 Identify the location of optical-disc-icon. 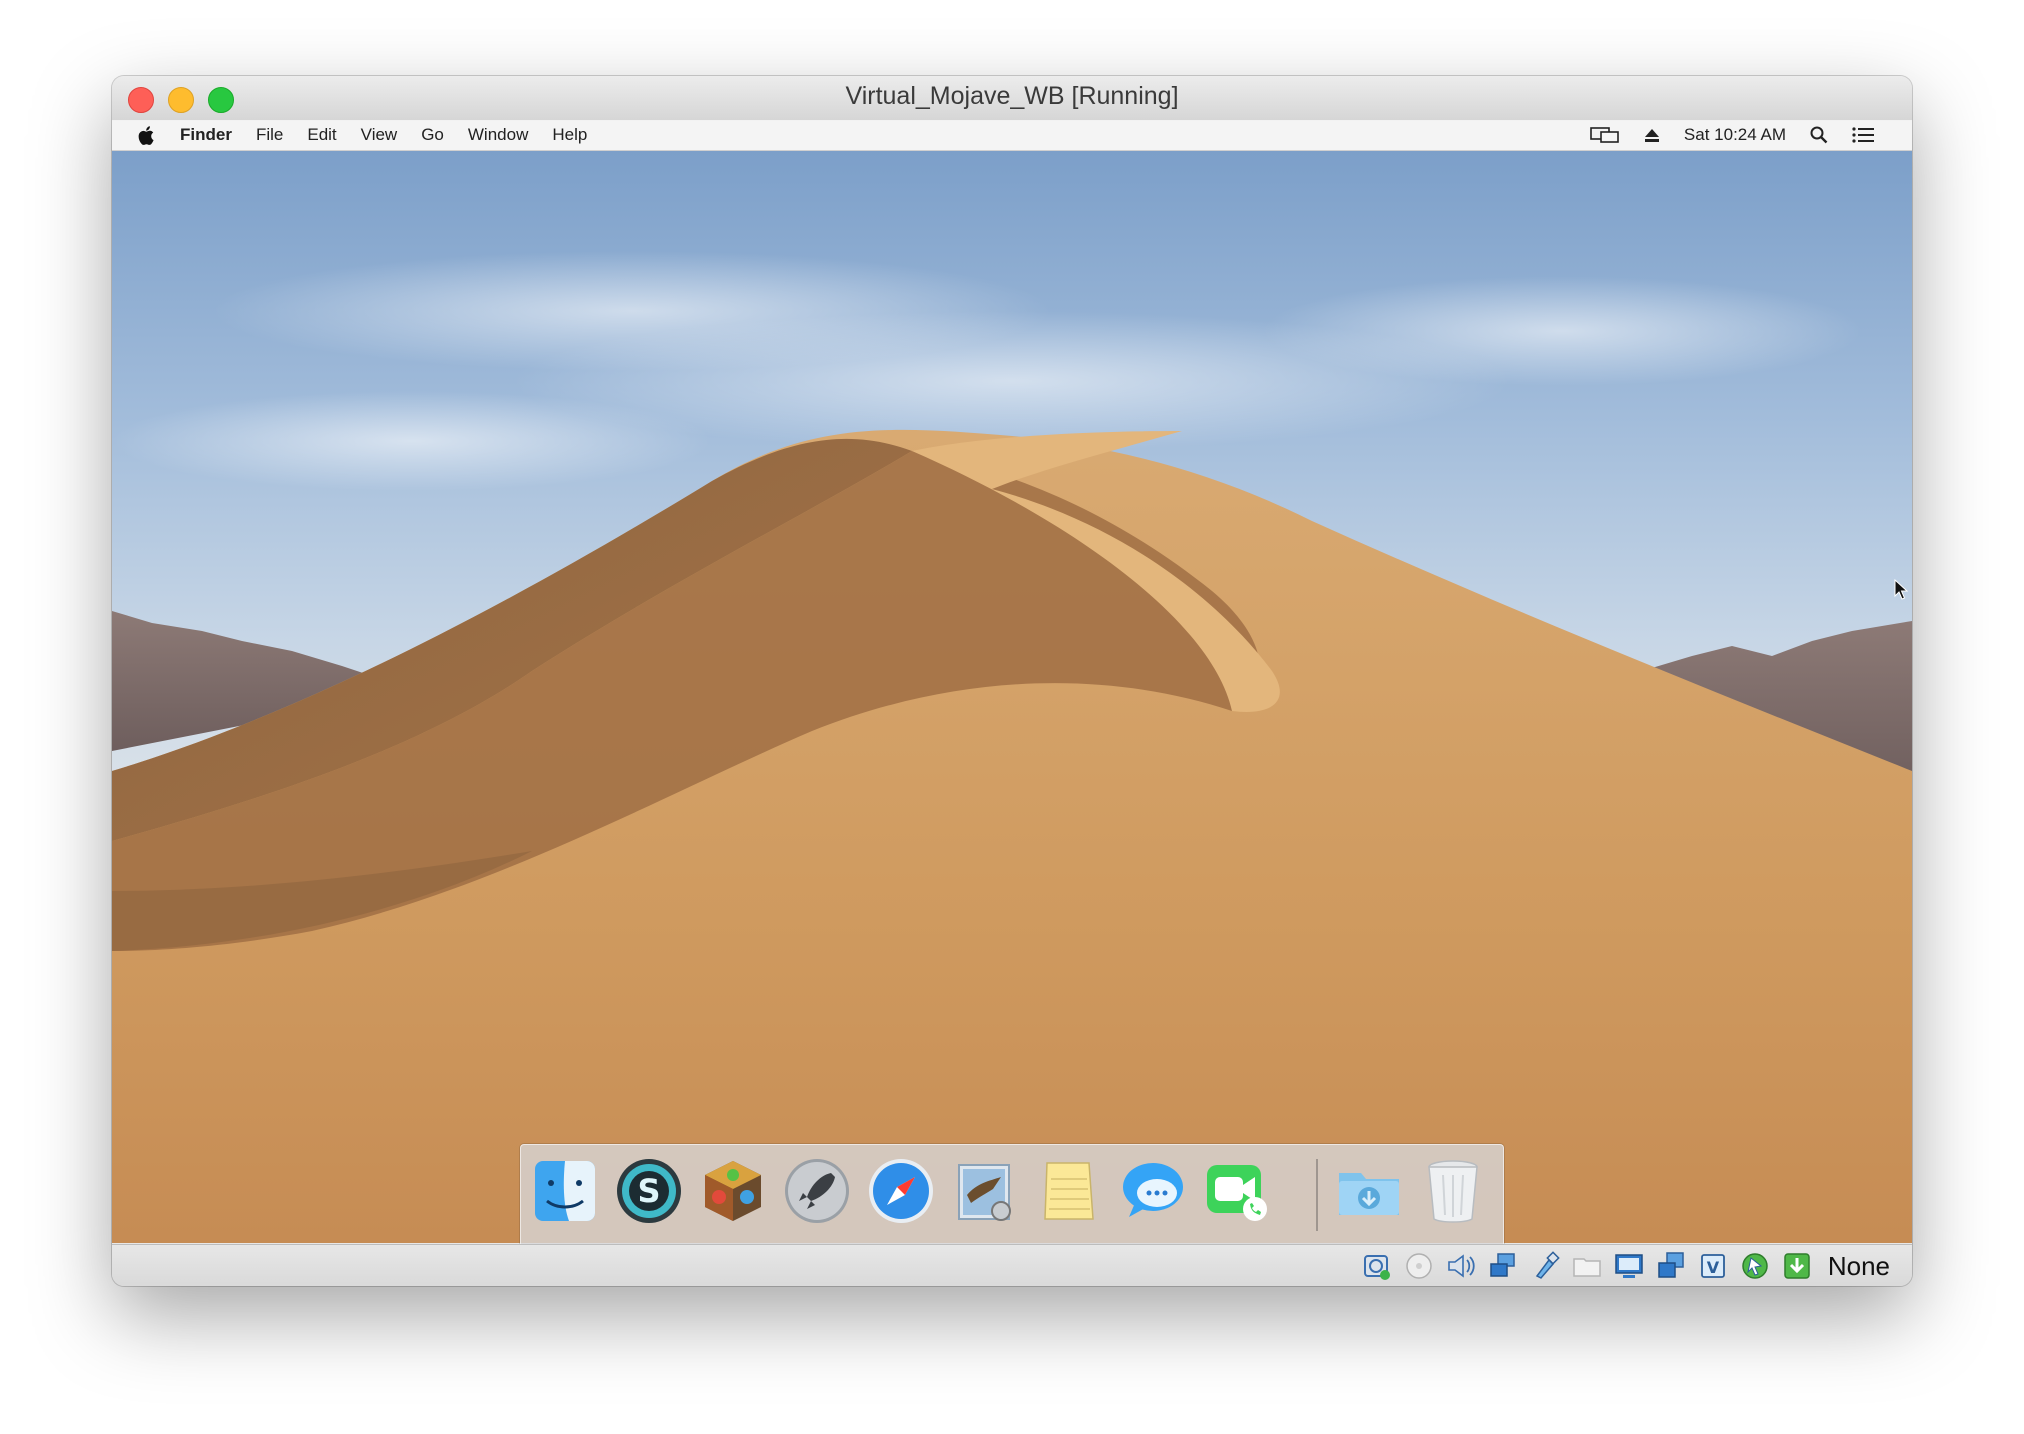
(1419, 1266).